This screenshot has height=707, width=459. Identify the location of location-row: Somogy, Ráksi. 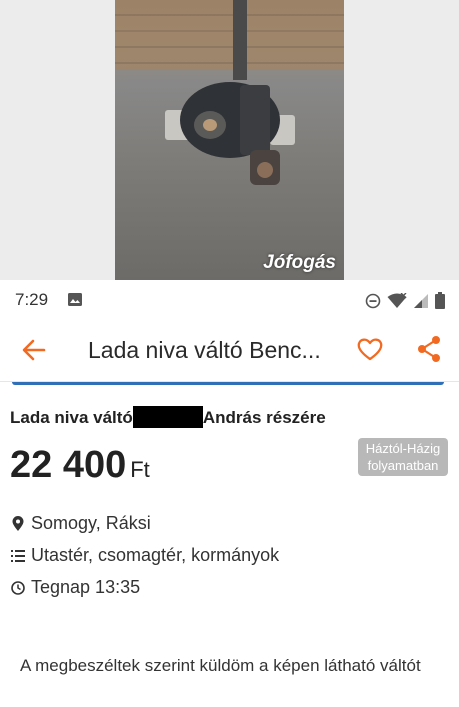
(81, 523).